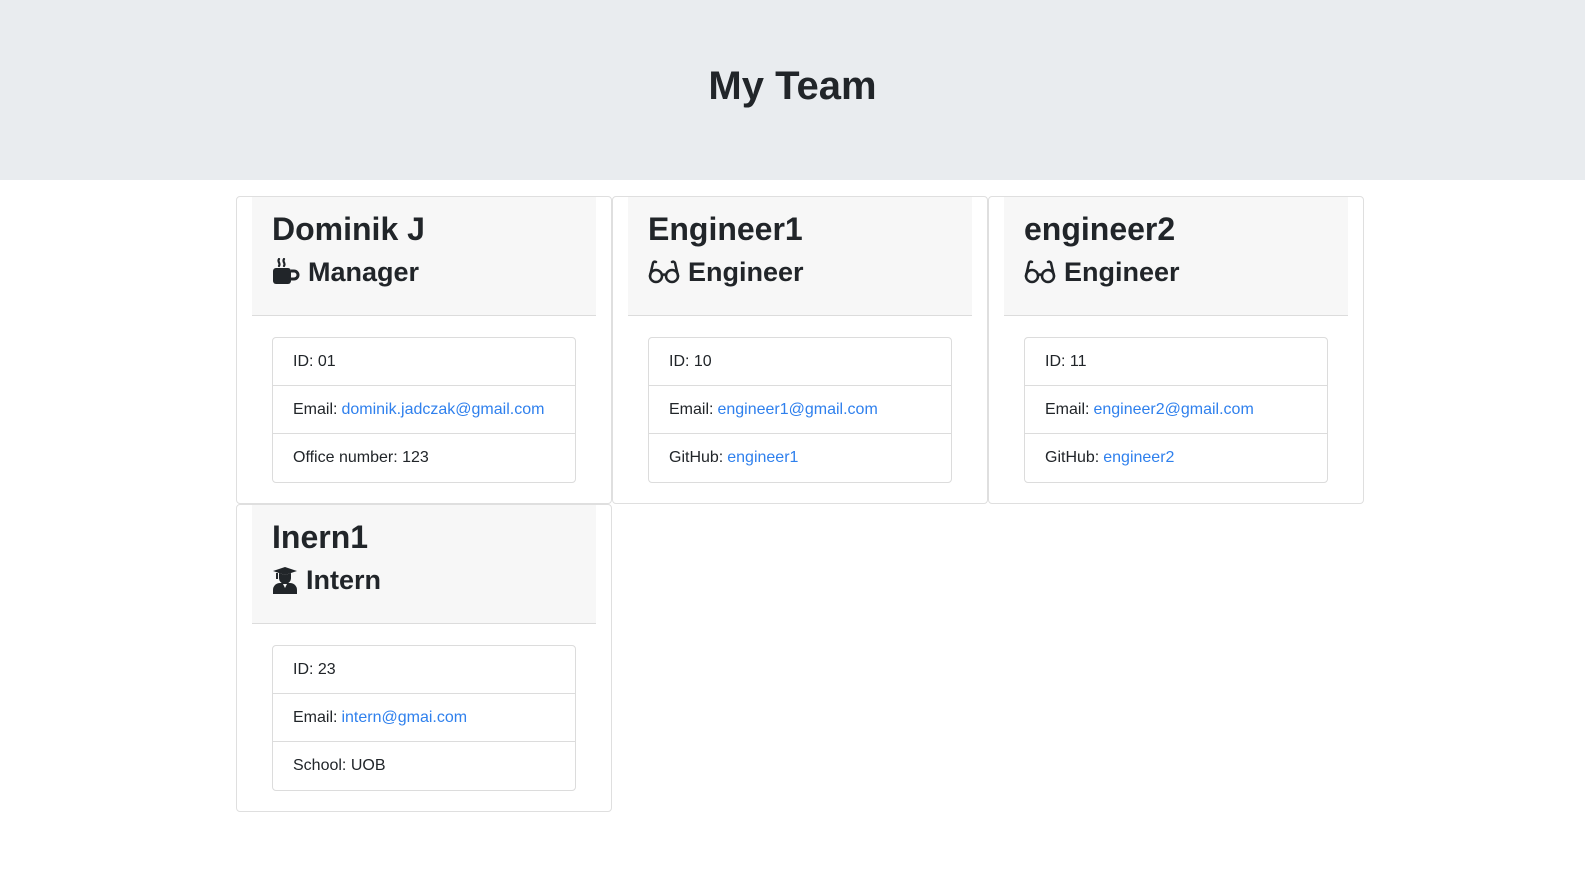 Image resolution: width=1585 pixels, height=880 pixels. What do you see at coordinates (424, 580) in the screenshot?
I see `employee-role: Intern` at bounding box center [424, 580].